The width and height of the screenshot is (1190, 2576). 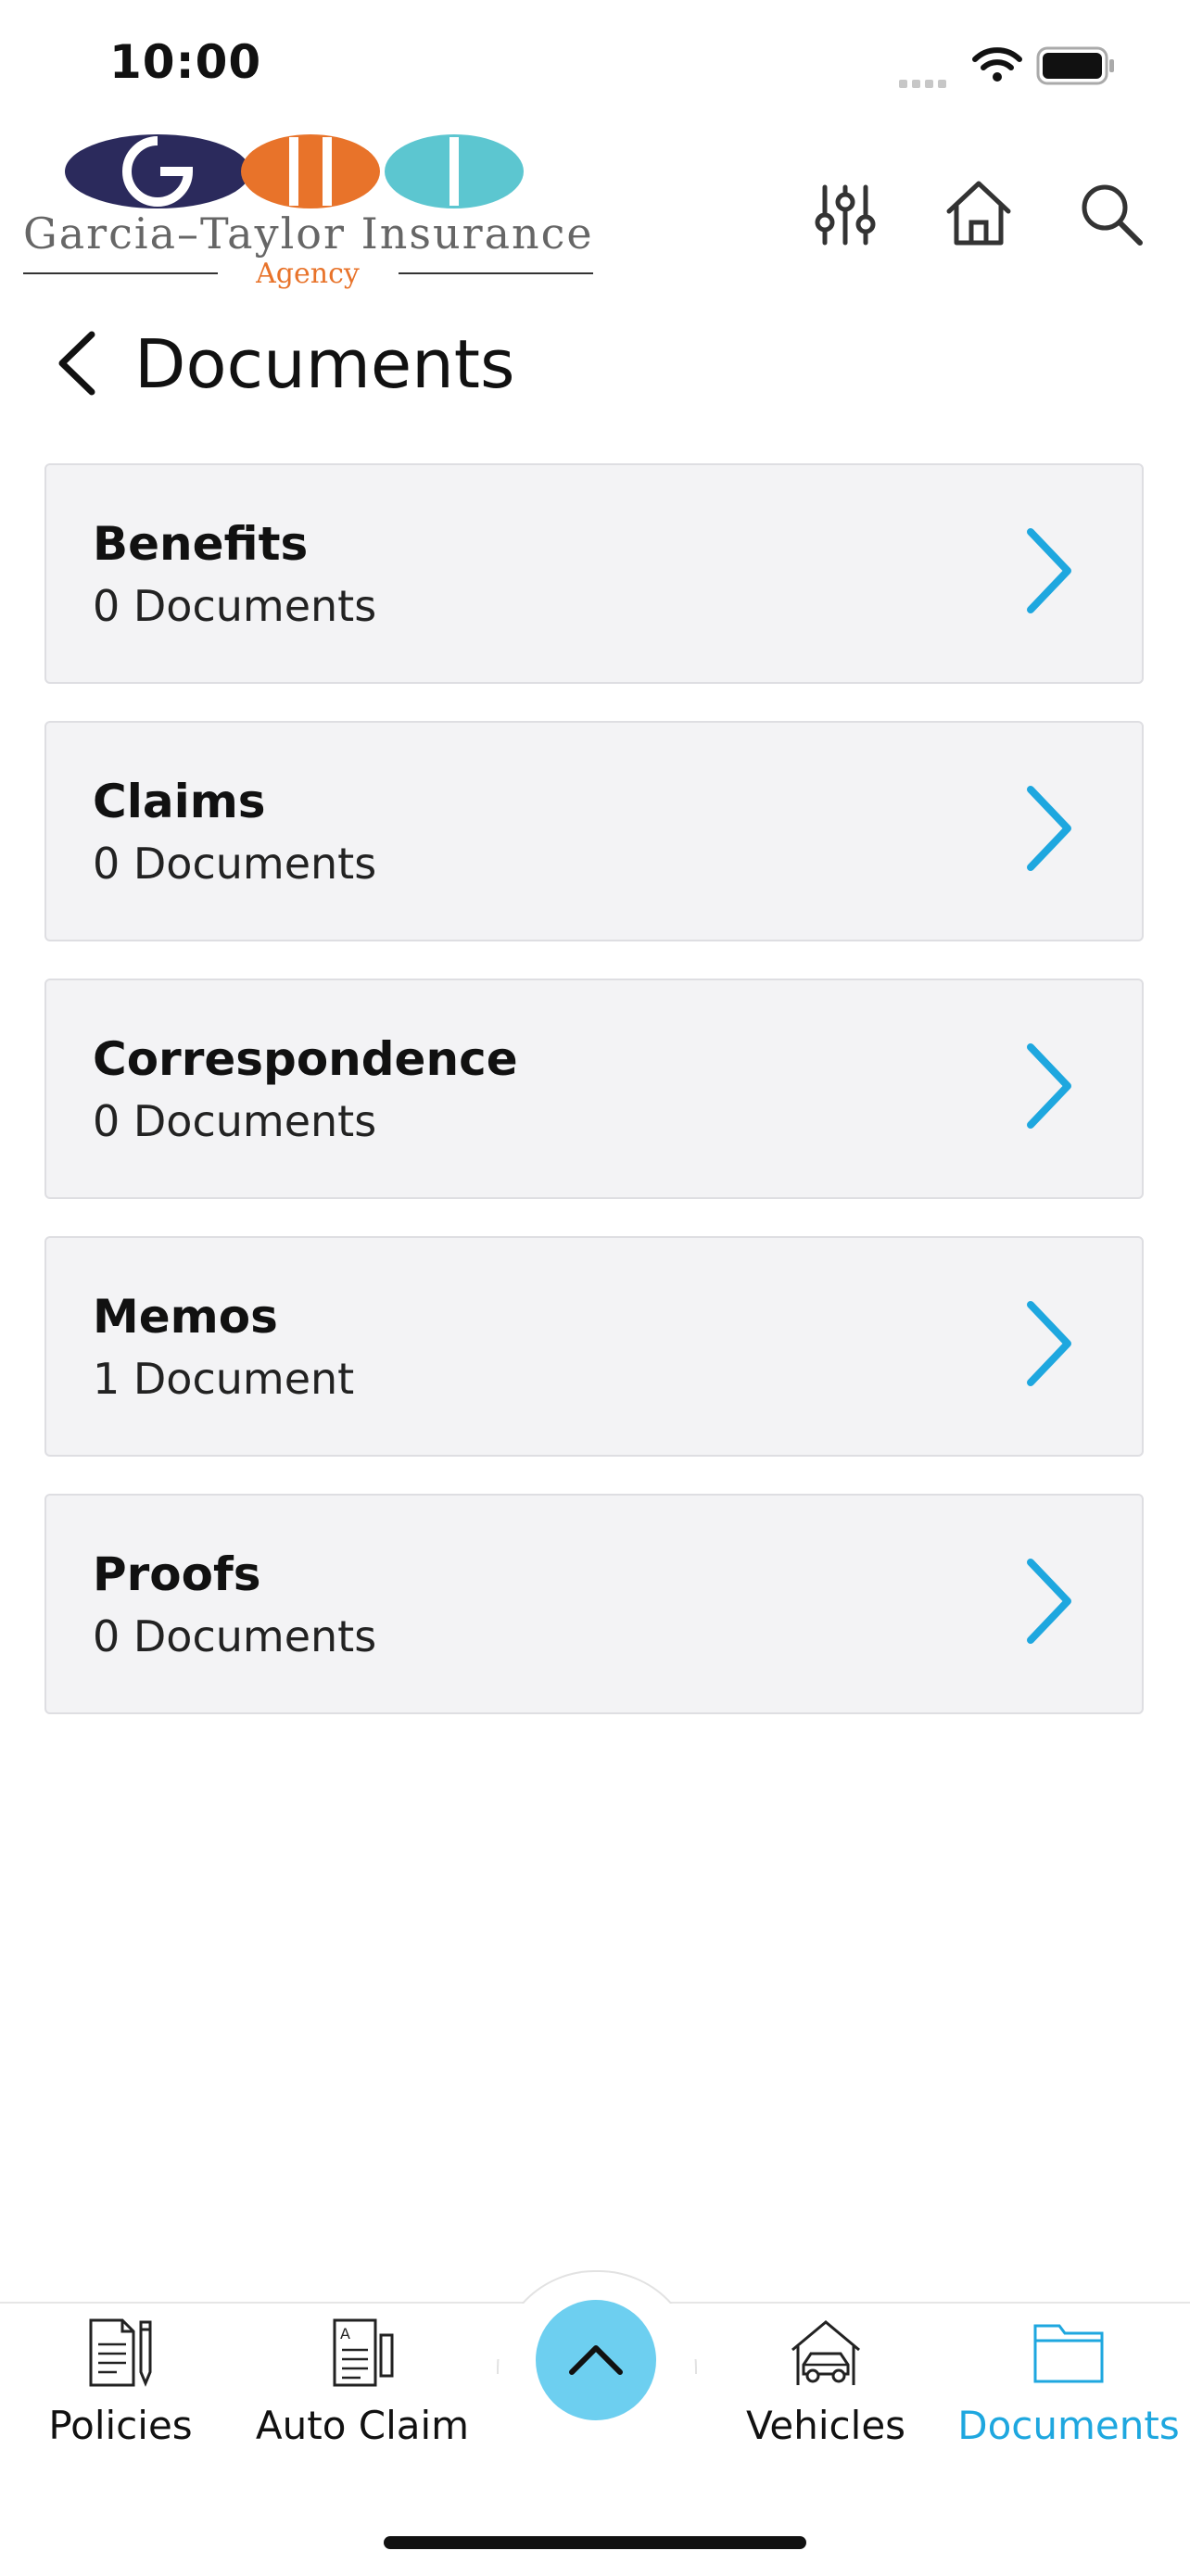 What do you see at coordinates (201, 544) in the screenshot?
I see `category-name: Benefits` at bounding box center [201, 544].